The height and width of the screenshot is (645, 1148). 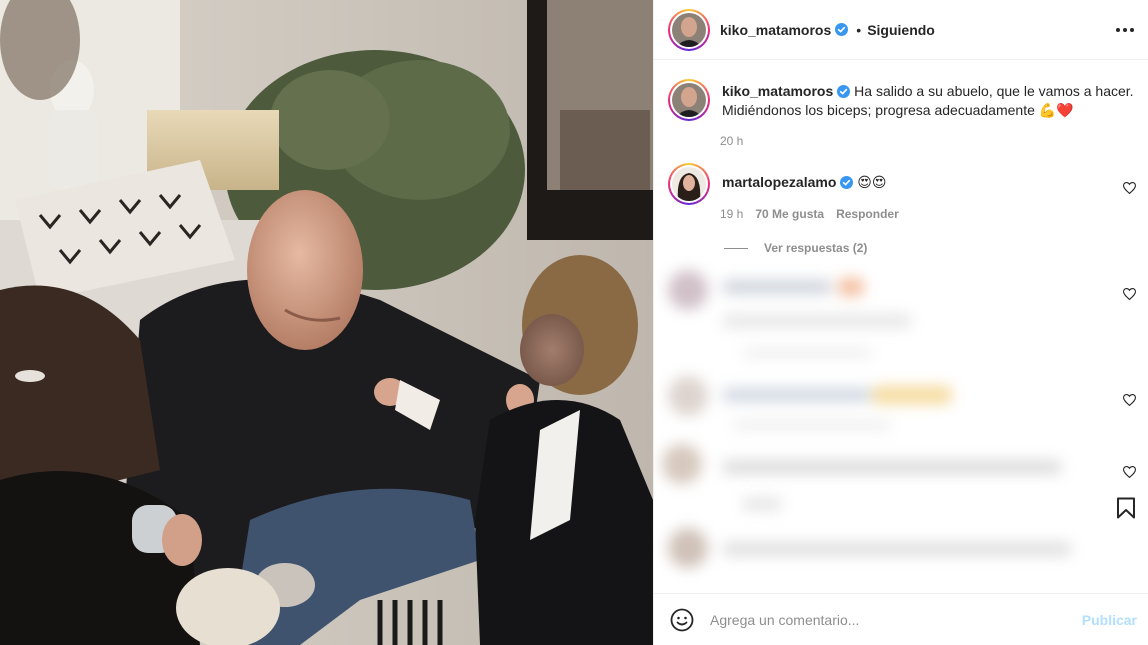 I want to click on caption-timestamp: 20 h, so click(x=731, y=141).